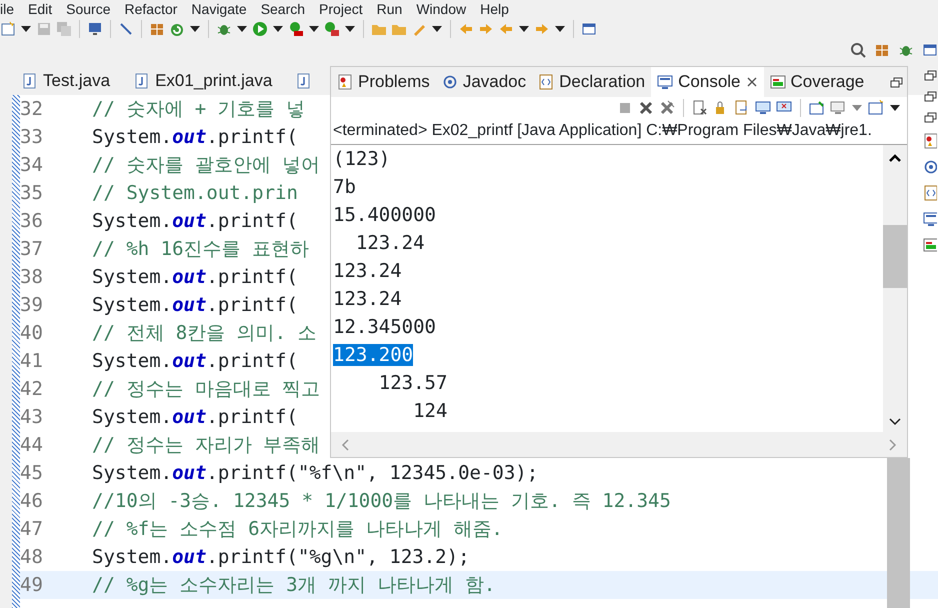  Describe the element at coordinates (381, 501) in the screenshot. I see `code-comment: //10의 -3승. 12345 * 1/1000를 나타내는 기호. 즉 12.345` at that location.